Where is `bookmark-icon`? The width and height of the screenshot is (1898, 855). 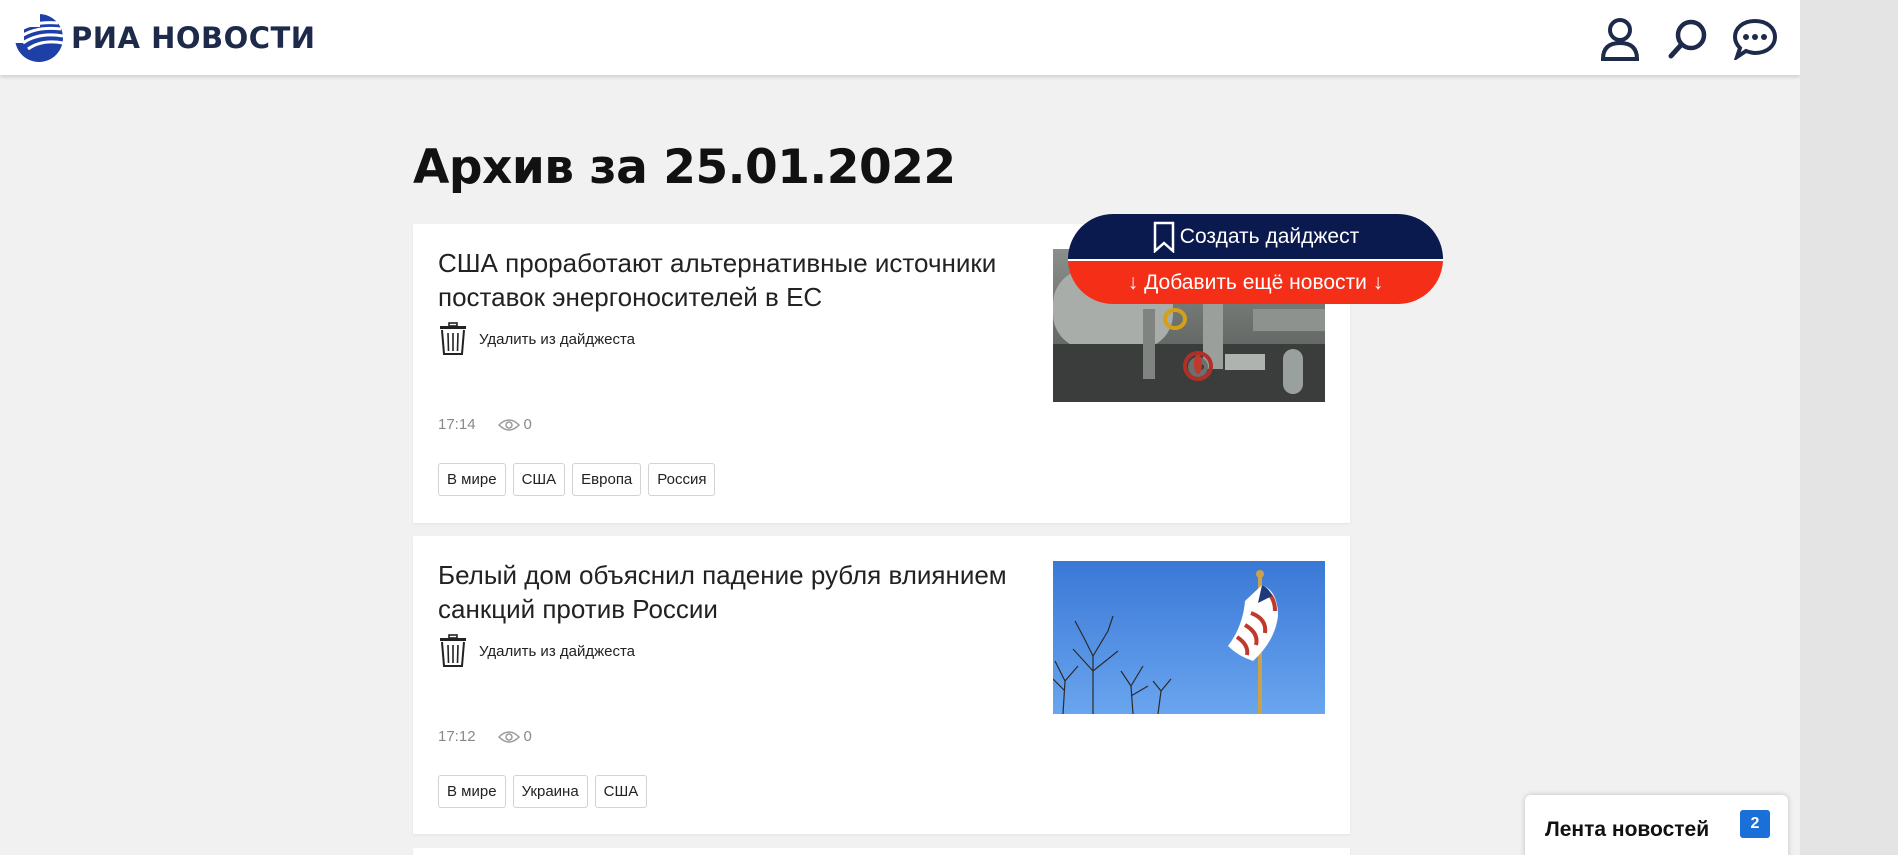 bookmark-icon is located at coordinates (1164, 237).